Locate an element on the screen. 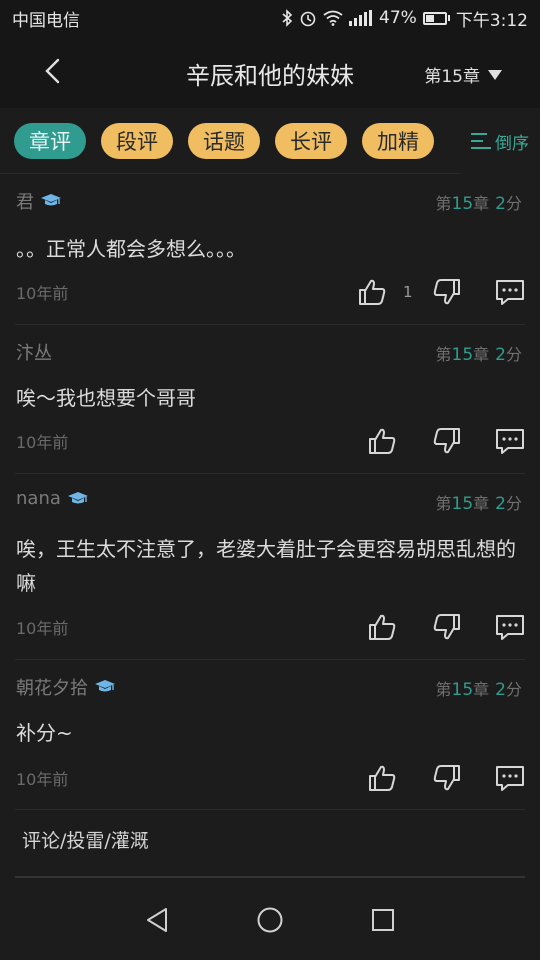 This screenshot has width=540, height=960. battery-percent: 47% is located at coordinates (398, 18).